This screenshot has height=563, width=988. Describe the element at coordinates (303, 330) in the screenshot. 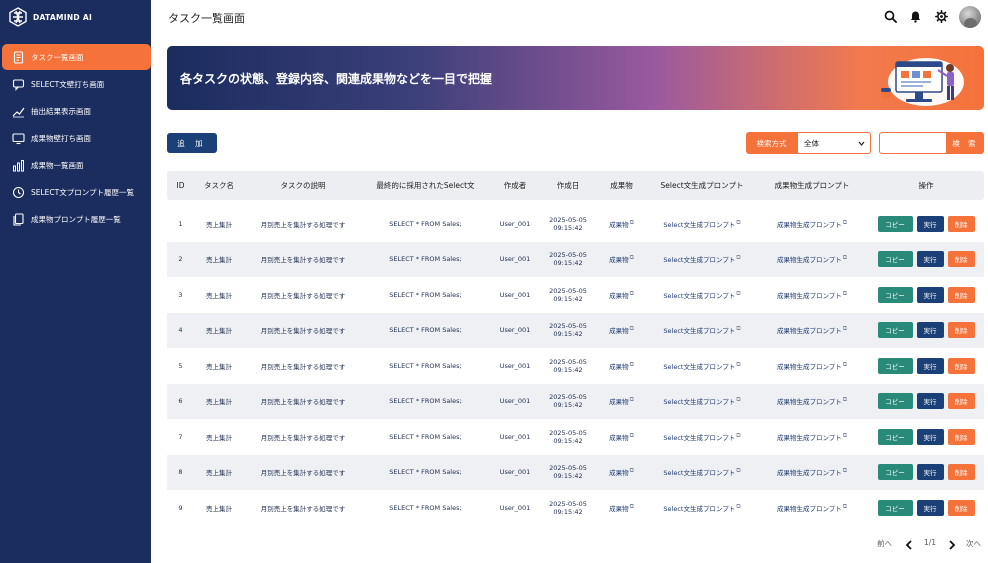

I see `cell-description: 月別売上を集計する処理です` at that location.